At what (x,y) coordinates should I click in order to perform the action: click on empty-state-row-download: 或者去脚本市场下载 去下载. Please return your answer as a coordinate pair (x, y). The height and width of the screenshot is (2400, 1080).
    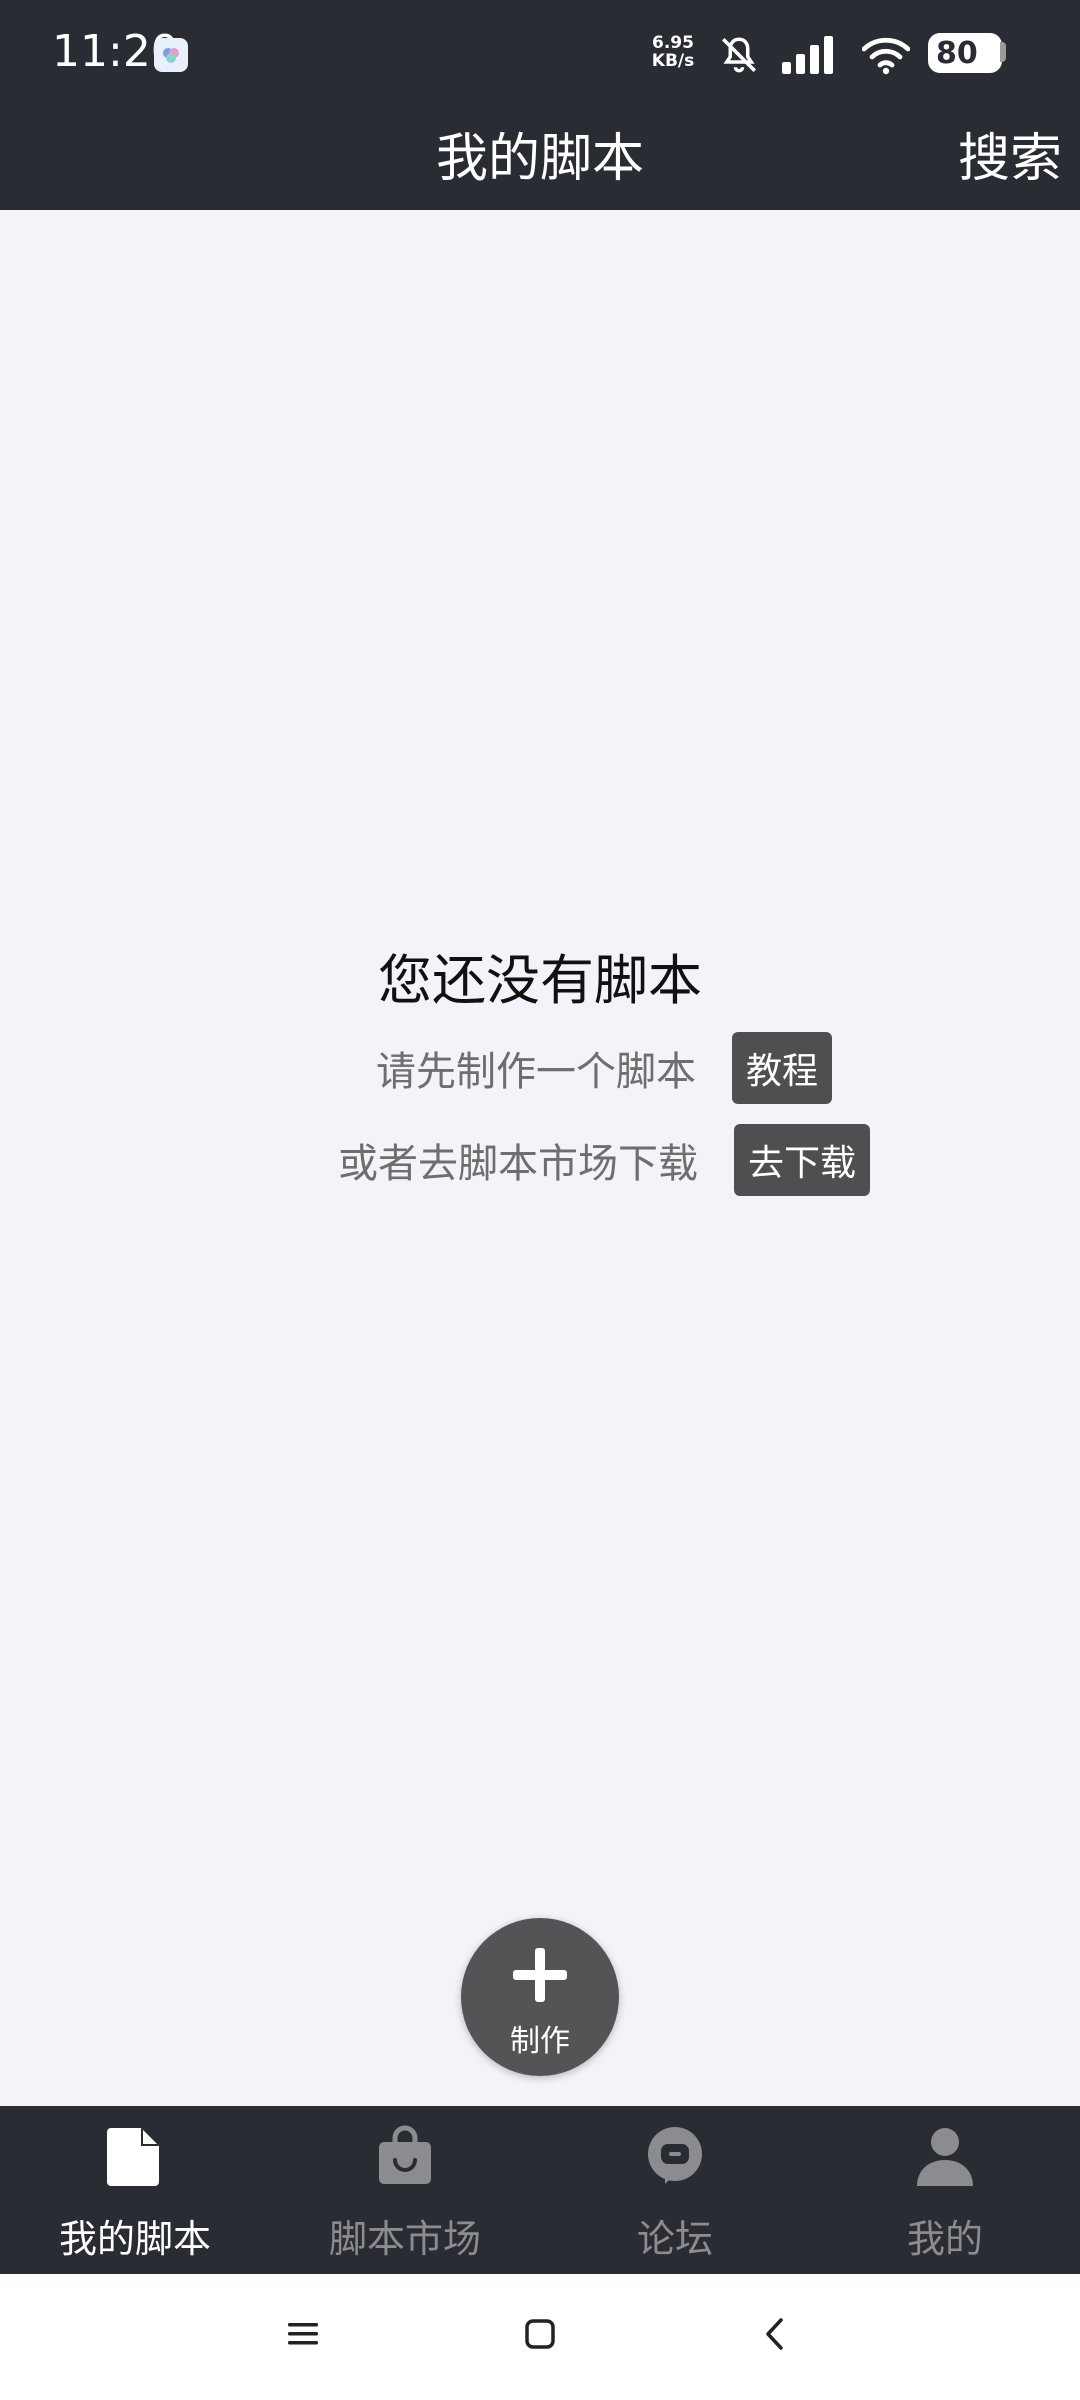
    Looking at the image, I should click on (540, 1160).